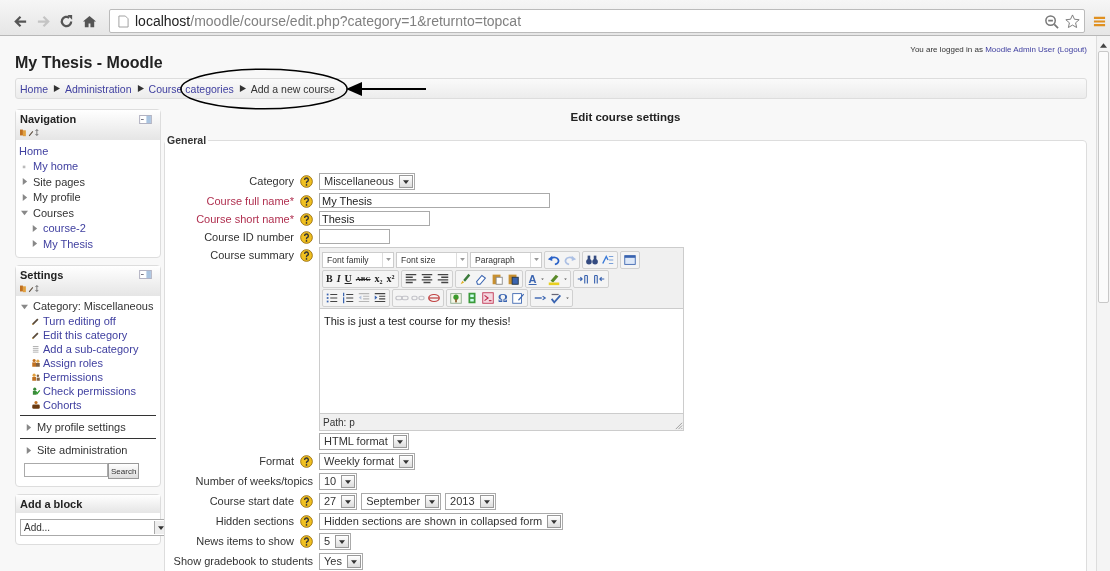 The image size is (1110, 571). What do you see at coordinates (85, 335) in the screenshot?
I see `settings-link: Edit this category` at bounding box center [85, 335].